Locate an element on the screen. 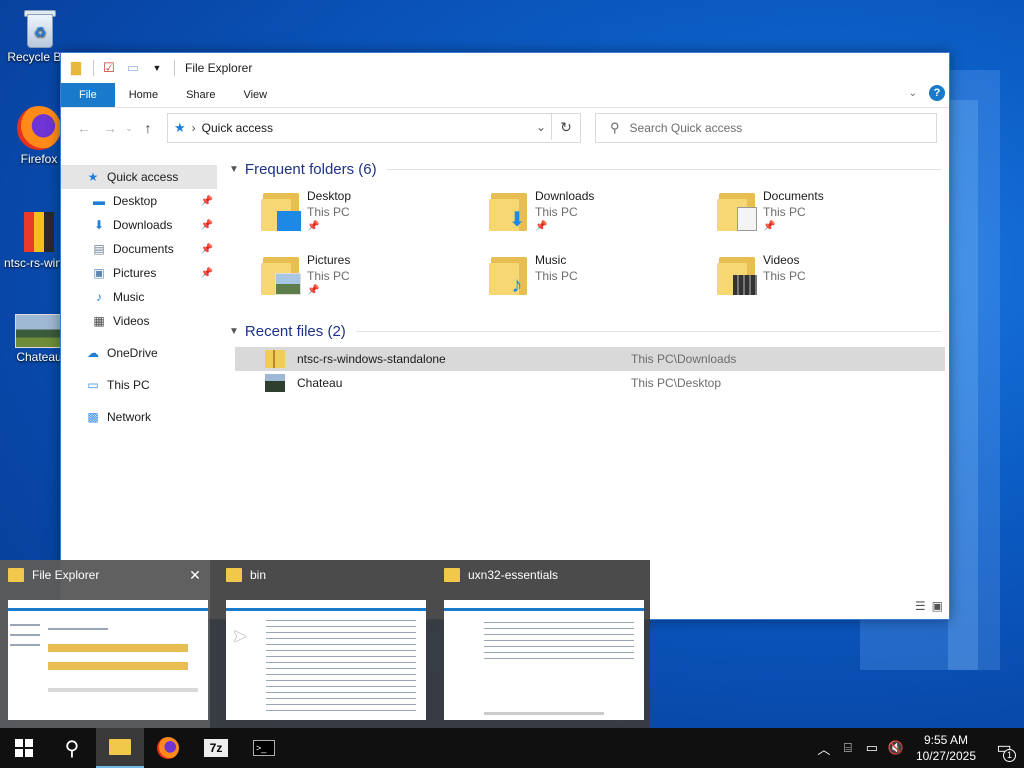 The width and height of the screenshot is (1024, 768). action-center-button: ▭ 1 is located at coordinates (1004, 750).